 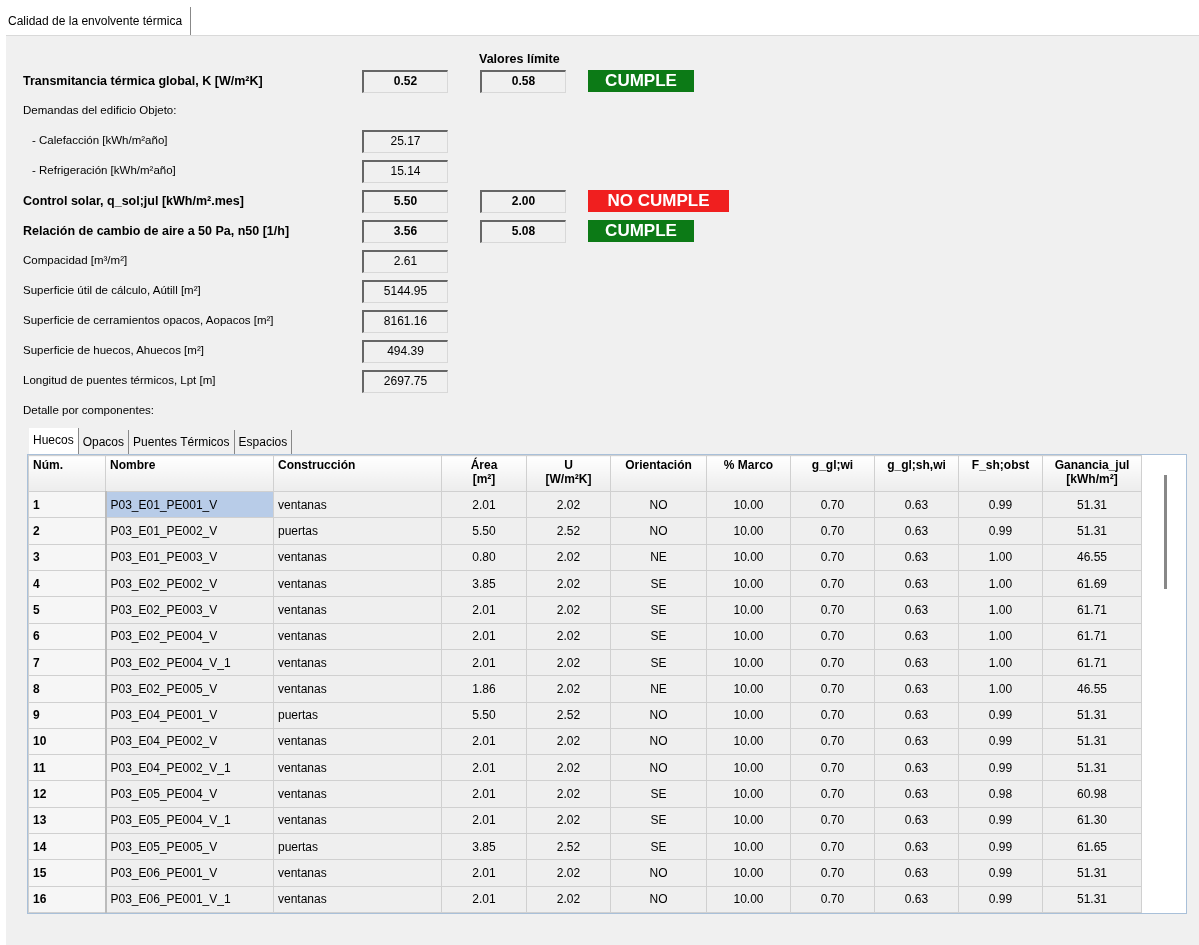 I want to click on table-cell: P03_E04_PE002_V_1, so click(x=189, y=767).